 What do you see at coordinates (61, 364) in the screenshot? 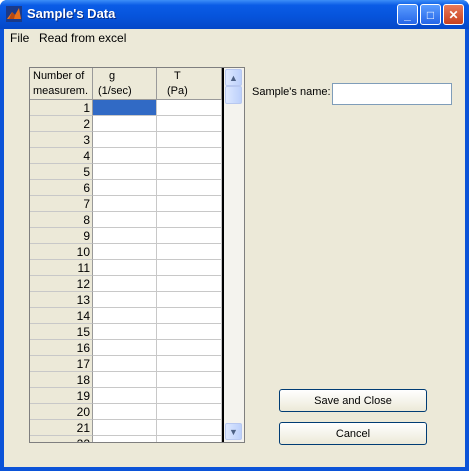
I see `row-header: 17` at bounding box center [61, 364].